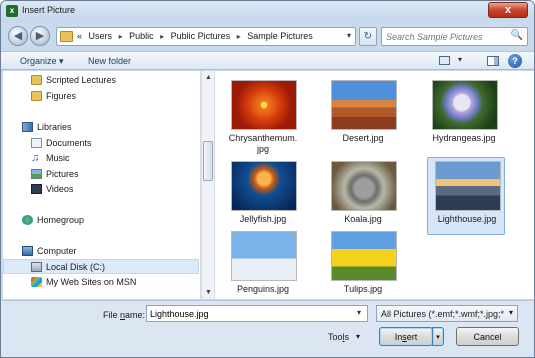 Image resolution: width=535 pixels, height=358 pixels. What do you see at coordinates (91, 282) in the screenshot?
I see `nav-item-label: My Web Sites on MSN` at bounding box center [91, 282].